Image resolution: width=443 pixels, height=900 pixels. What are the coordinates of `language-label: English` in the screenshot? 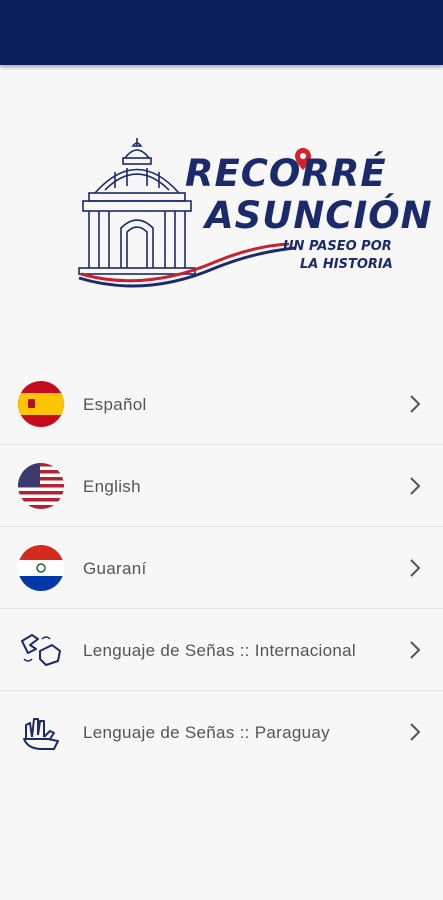 It's located at (112, 486).